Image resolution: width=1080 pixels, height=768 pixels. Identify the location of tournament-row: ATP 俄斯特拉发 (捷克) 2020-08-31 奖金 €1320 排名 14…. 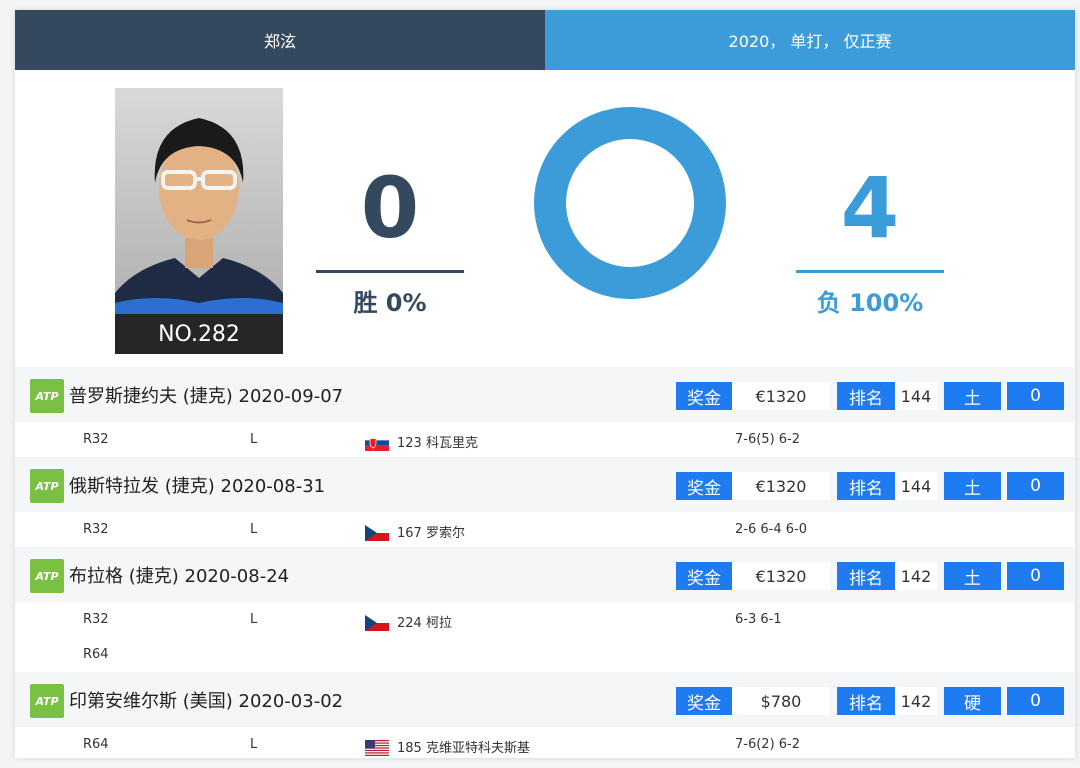
(545, 484).